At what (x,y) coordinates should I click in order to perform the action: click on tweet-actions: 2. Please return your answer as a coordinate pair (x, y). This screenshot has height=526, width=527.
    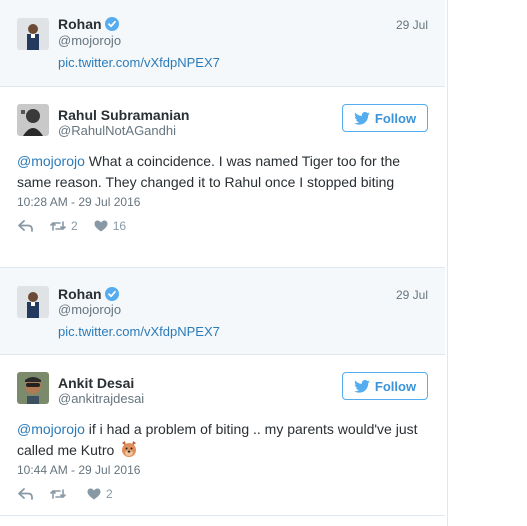
    Looking at the image, I should click on (73, 494).